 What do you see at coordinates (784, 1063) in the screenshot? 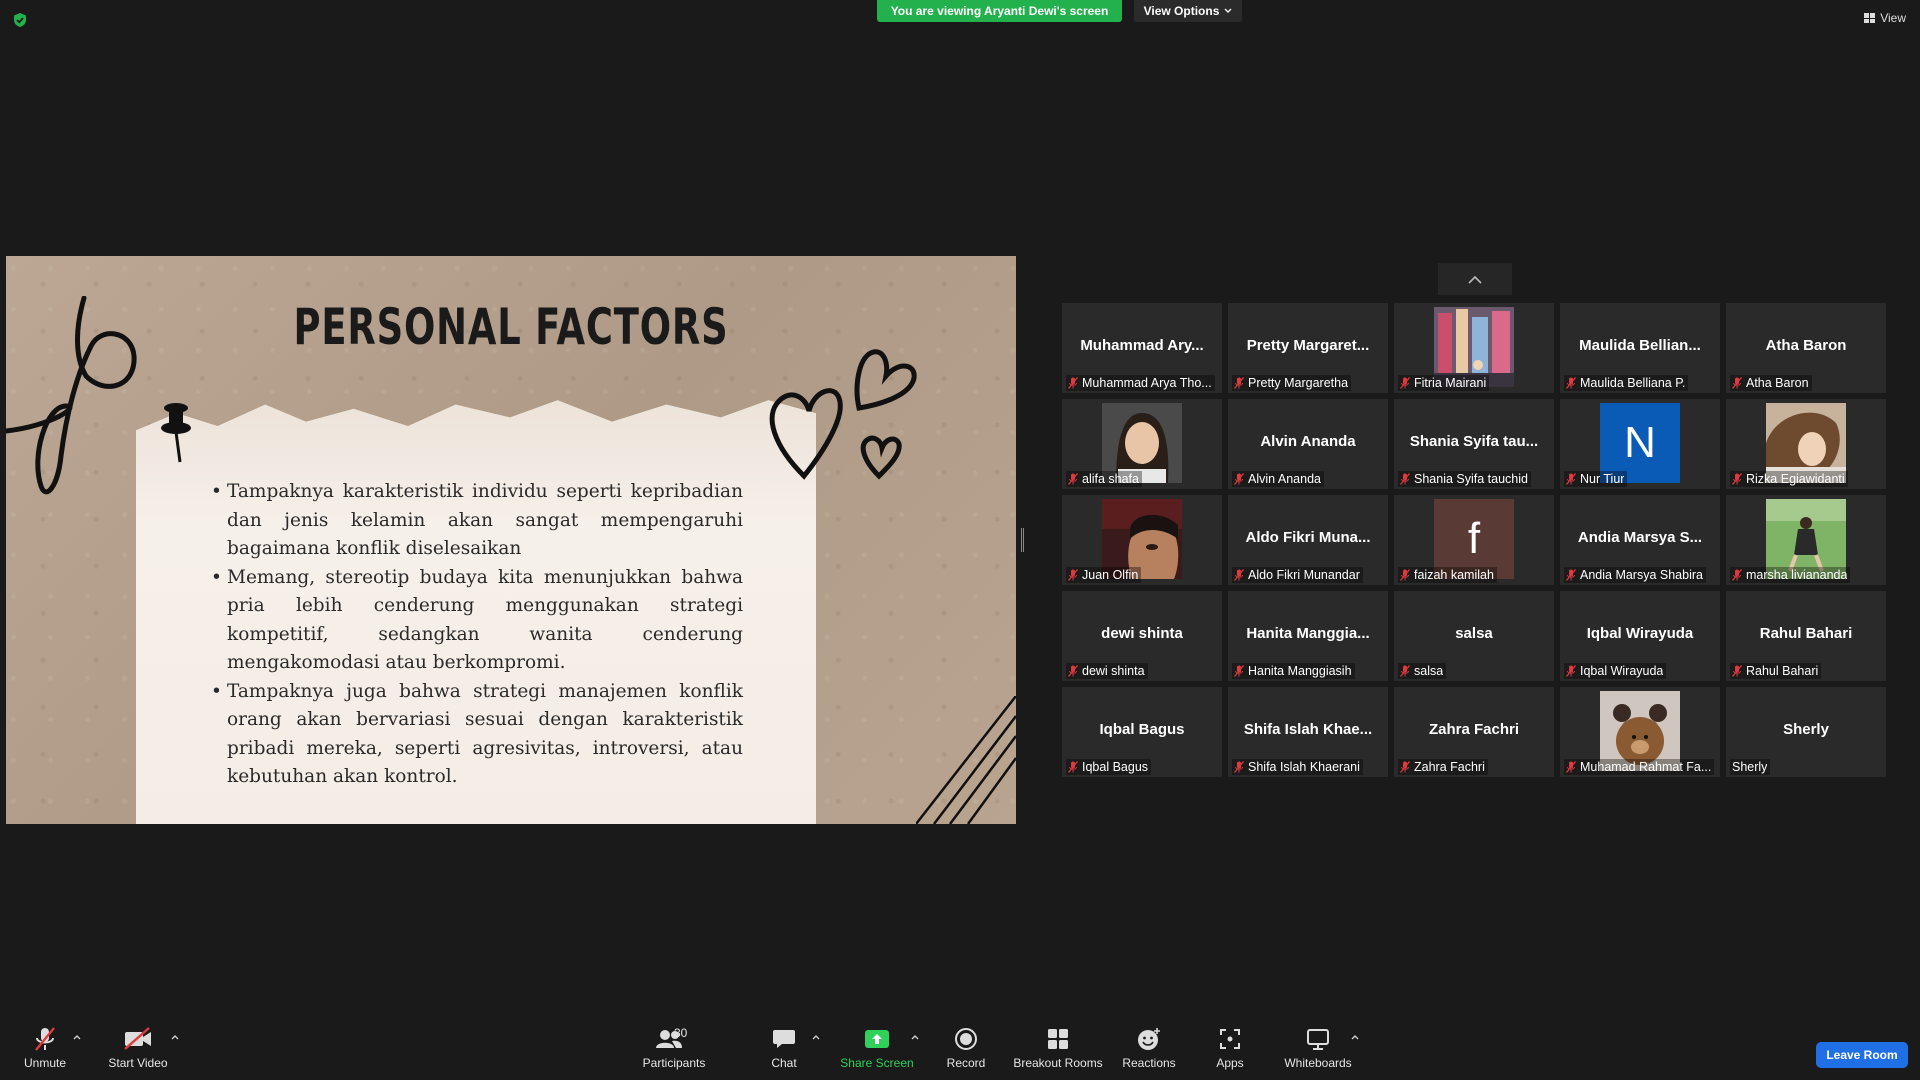
I see `chat-label: Chat` at bounding box center [784, 1063].